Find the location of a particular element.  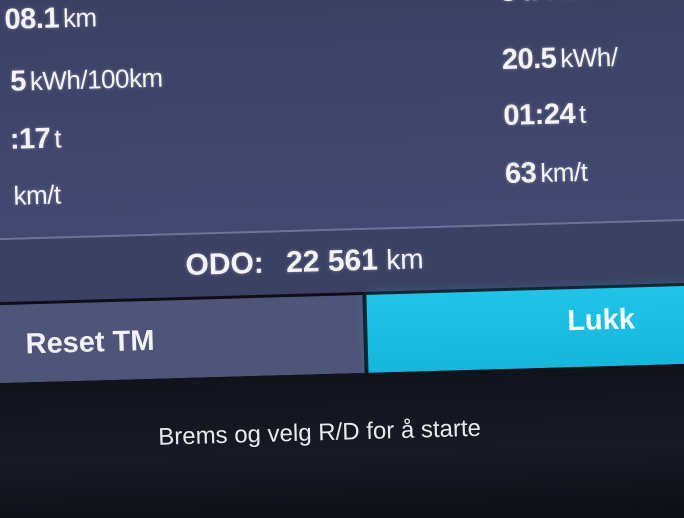

right-trip-speed: 63 km/t is located at coordinates (546, 173).